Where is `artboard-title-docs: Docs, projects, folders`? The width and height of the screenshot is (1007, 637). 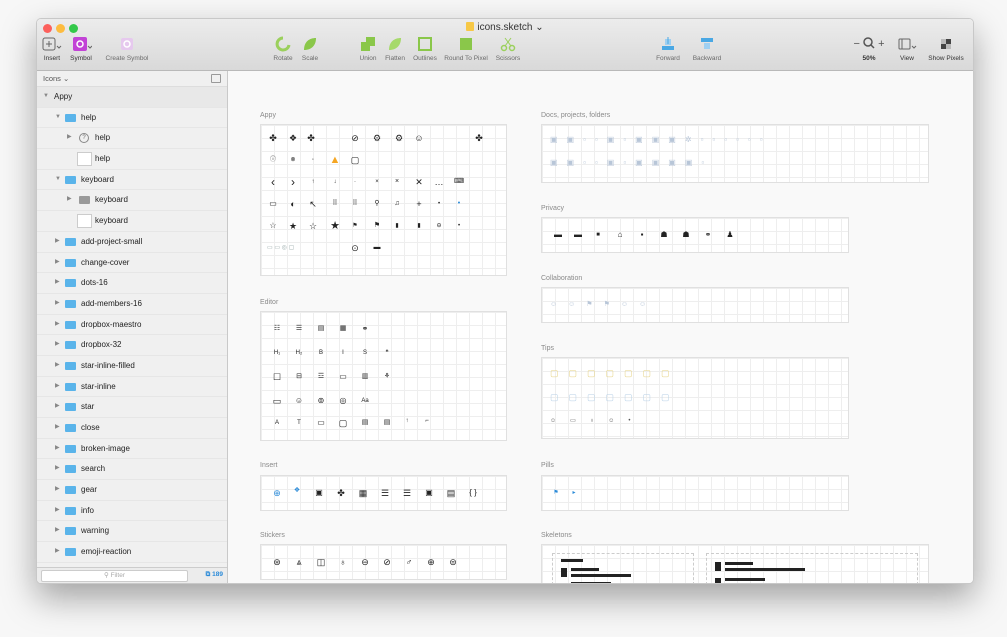 artboard-title-docs: Docs, projects, folders is located at coordinates (575, 115).